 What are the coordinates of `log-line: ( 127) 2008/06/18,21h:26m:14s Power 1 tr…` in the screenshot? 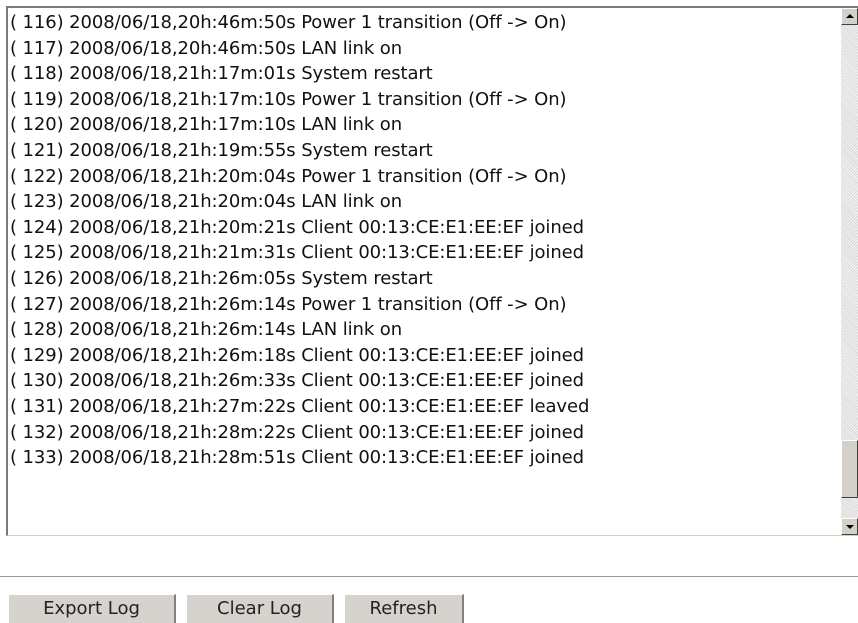 It's located at (288, 304).